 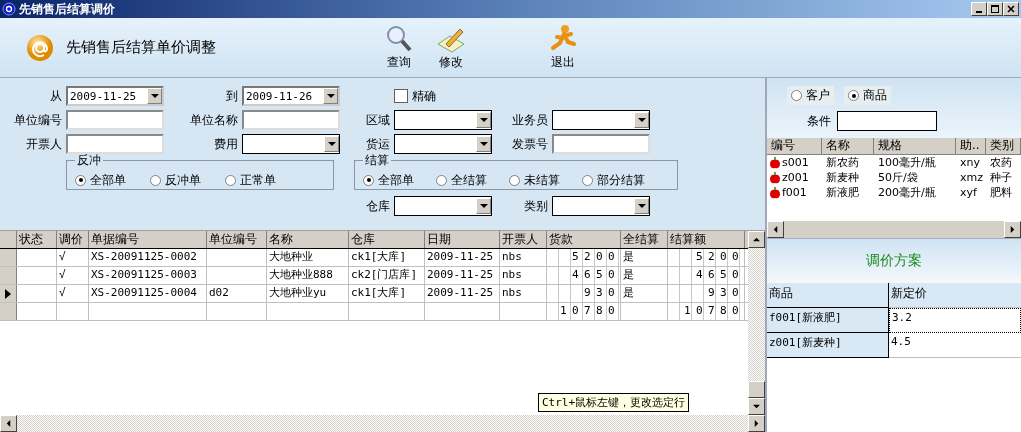 What do you see at coordinates (970, 162) in the screenshot?
I see `table-cell: xny` at bounding box center [970, 162].